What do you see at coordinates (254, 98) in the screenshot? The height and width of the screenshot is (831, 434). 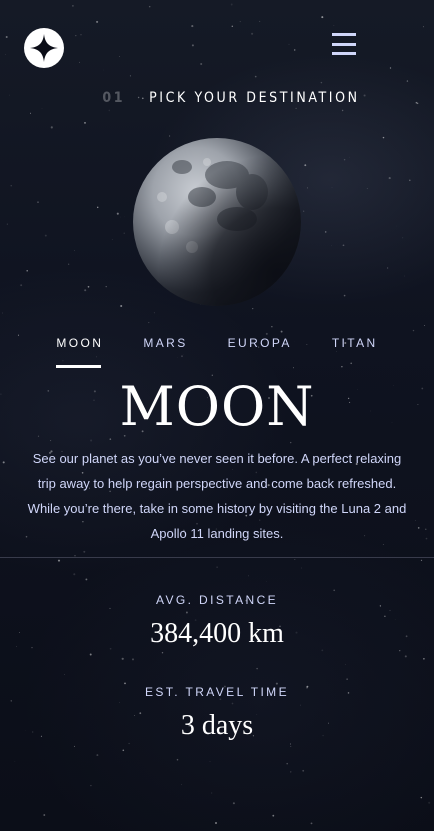 I see `subheading-label: PICK YOUR DESTINATION` at bounding box center [254, 98].